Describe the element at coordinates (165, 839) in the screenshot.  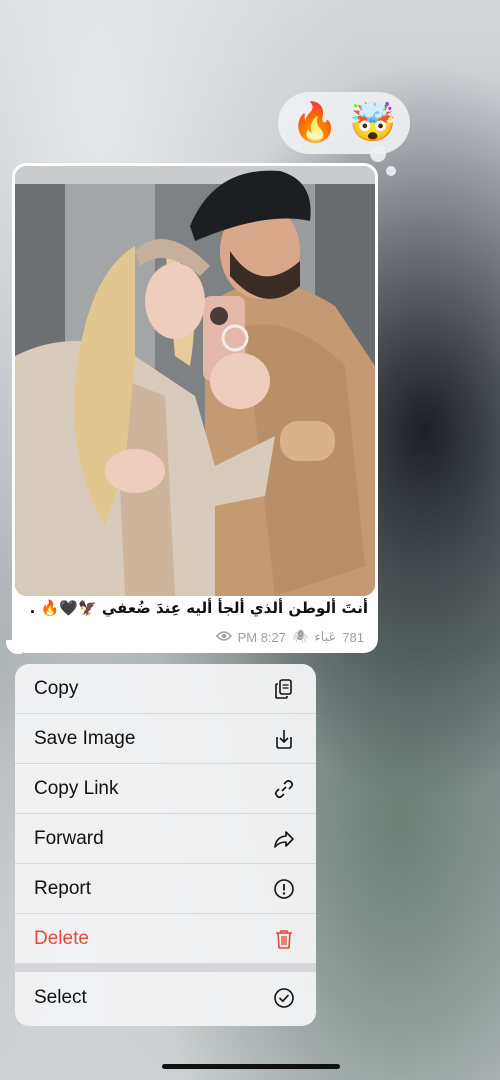
I see `menu-item-forward: Forward` at that location.